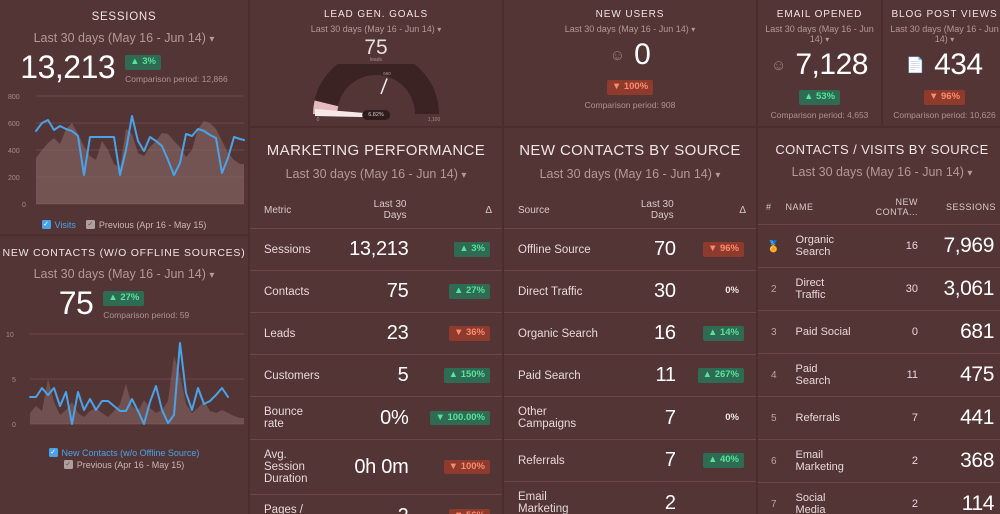 Image resolution: width=1000 pixels, height=514 pixels. What do you see at coordinates (376, 418) in the screenshot?
I see `table-row: Bounce rate 0% ▼ 100.00%` at bounding box center [376, 418].